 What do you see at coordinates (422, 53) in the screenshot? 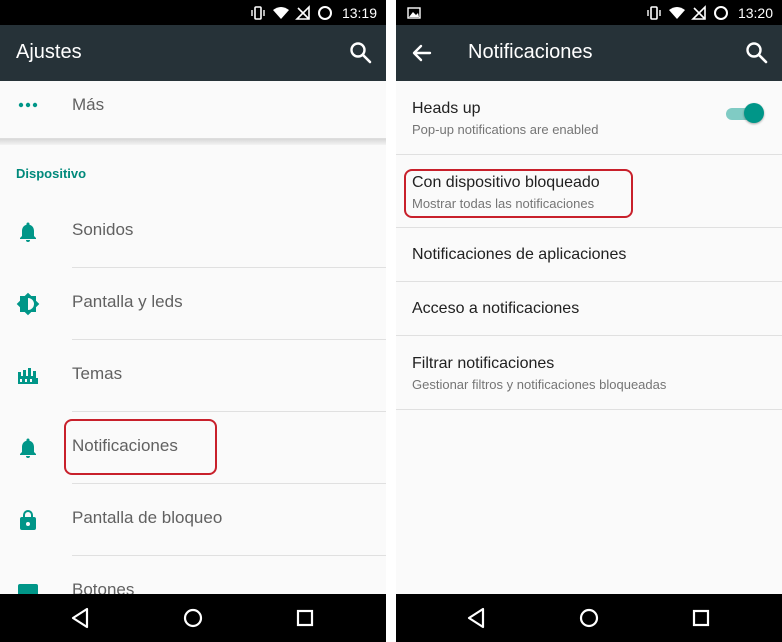
I see `back-arrow-icon` at bounding box center [422, 53].